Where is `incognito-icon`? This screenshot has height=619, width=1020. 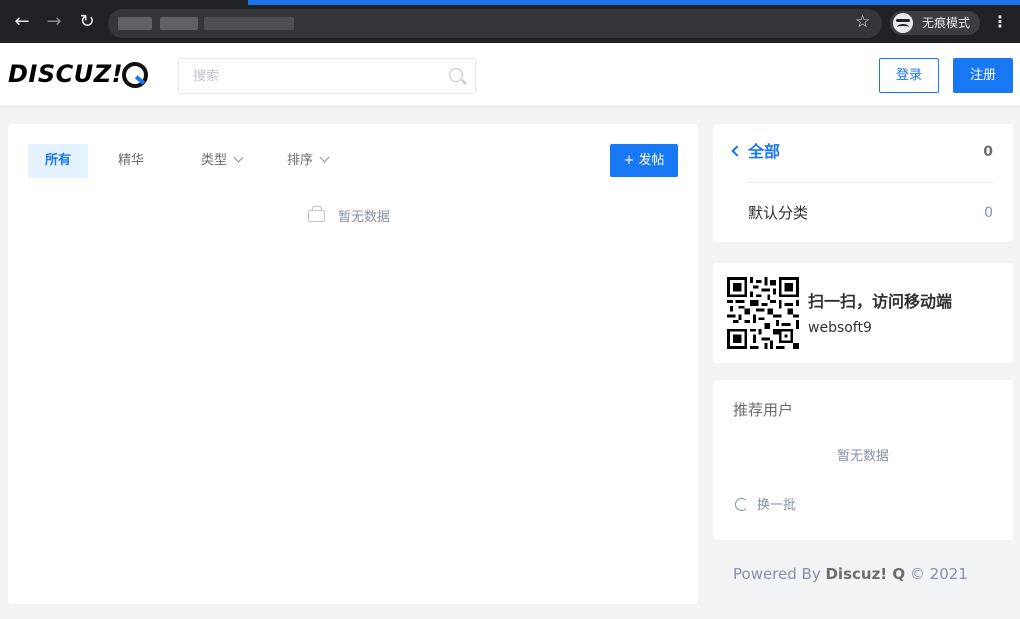 incognito-icon is located at coordinates (903, 23).